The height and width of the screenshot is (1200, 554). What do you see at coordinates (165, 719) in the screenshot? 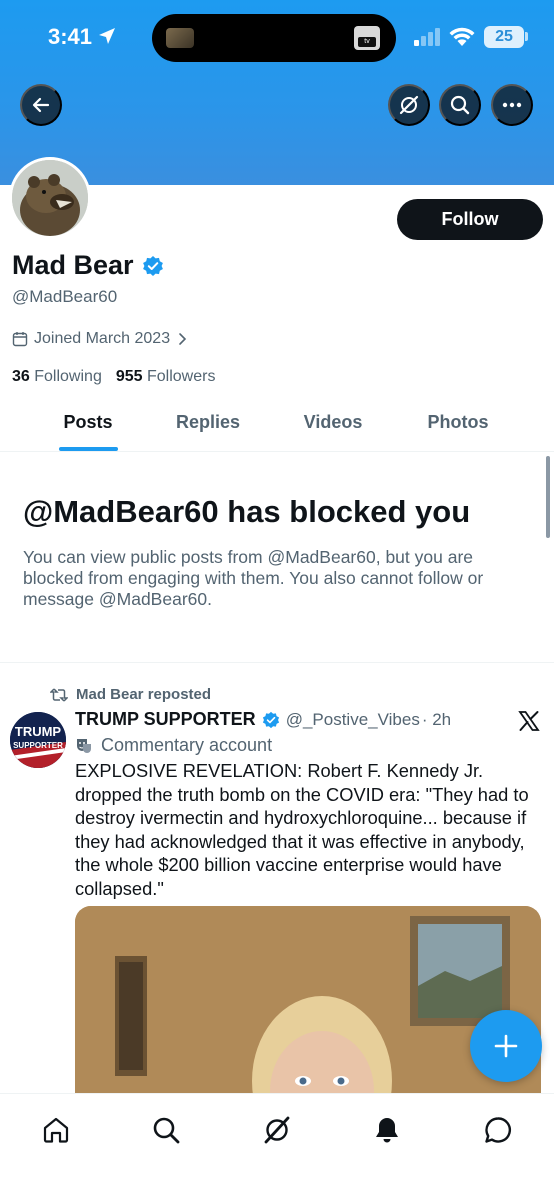
I see `post-author-name: TRUMP SUPPORTER` at bounding box center [165, 719].